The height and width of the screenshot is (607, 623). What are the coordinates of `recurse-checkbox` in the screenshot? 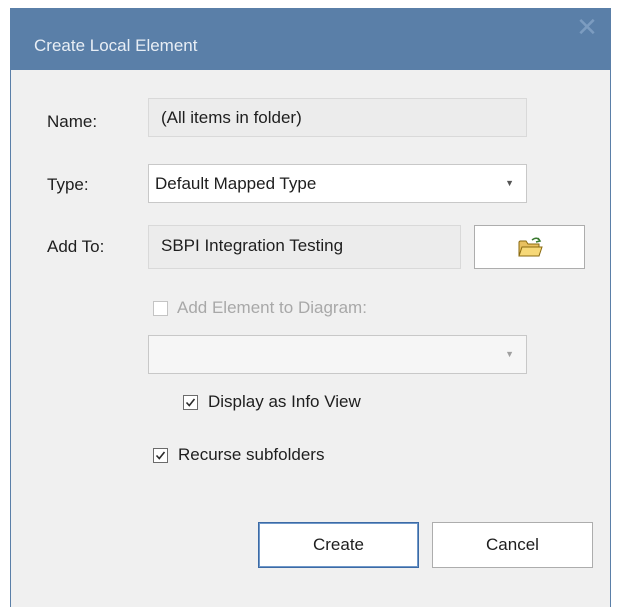 It's located at (160, 455).